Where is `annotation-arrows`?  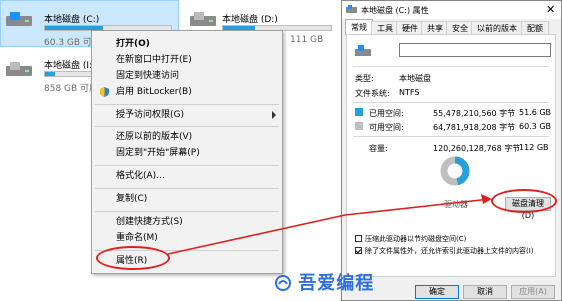
annotation-arrows is located at coordinates (329, 224).